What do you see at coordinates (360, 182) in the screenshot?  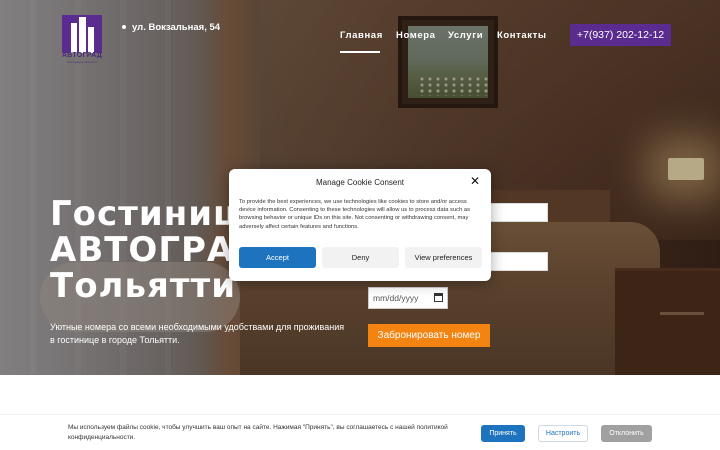 I see `modal-title: Manage Cookie Consent` at bounding box center [360, 182].